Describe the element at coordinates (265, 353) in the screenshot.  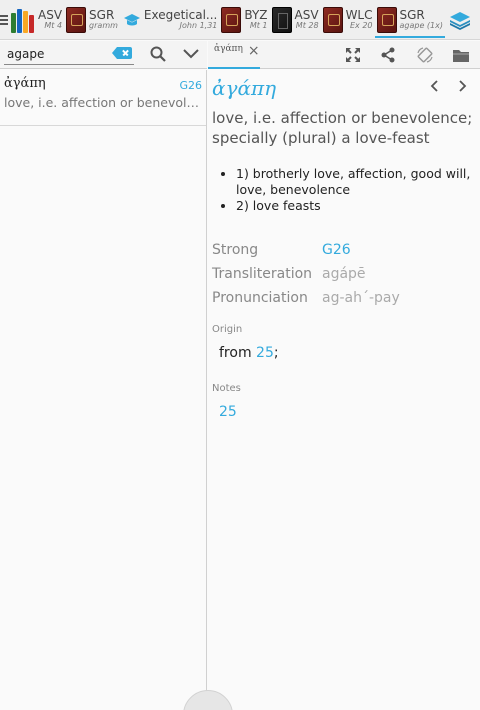
I see `origin-link: 25` at that location.